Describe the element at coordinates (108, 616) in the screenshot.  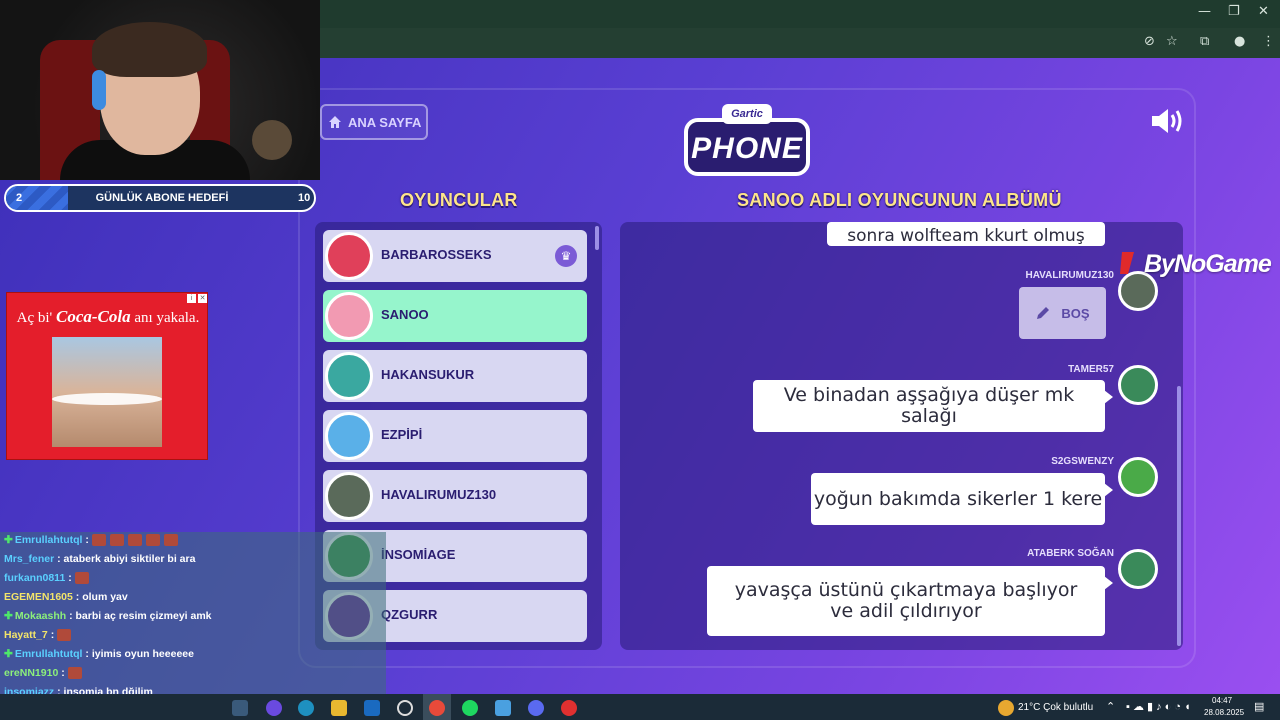
I see `chat-message: ✚ Mokaashh : barbi aç resim çizmeyi amk` at that location.